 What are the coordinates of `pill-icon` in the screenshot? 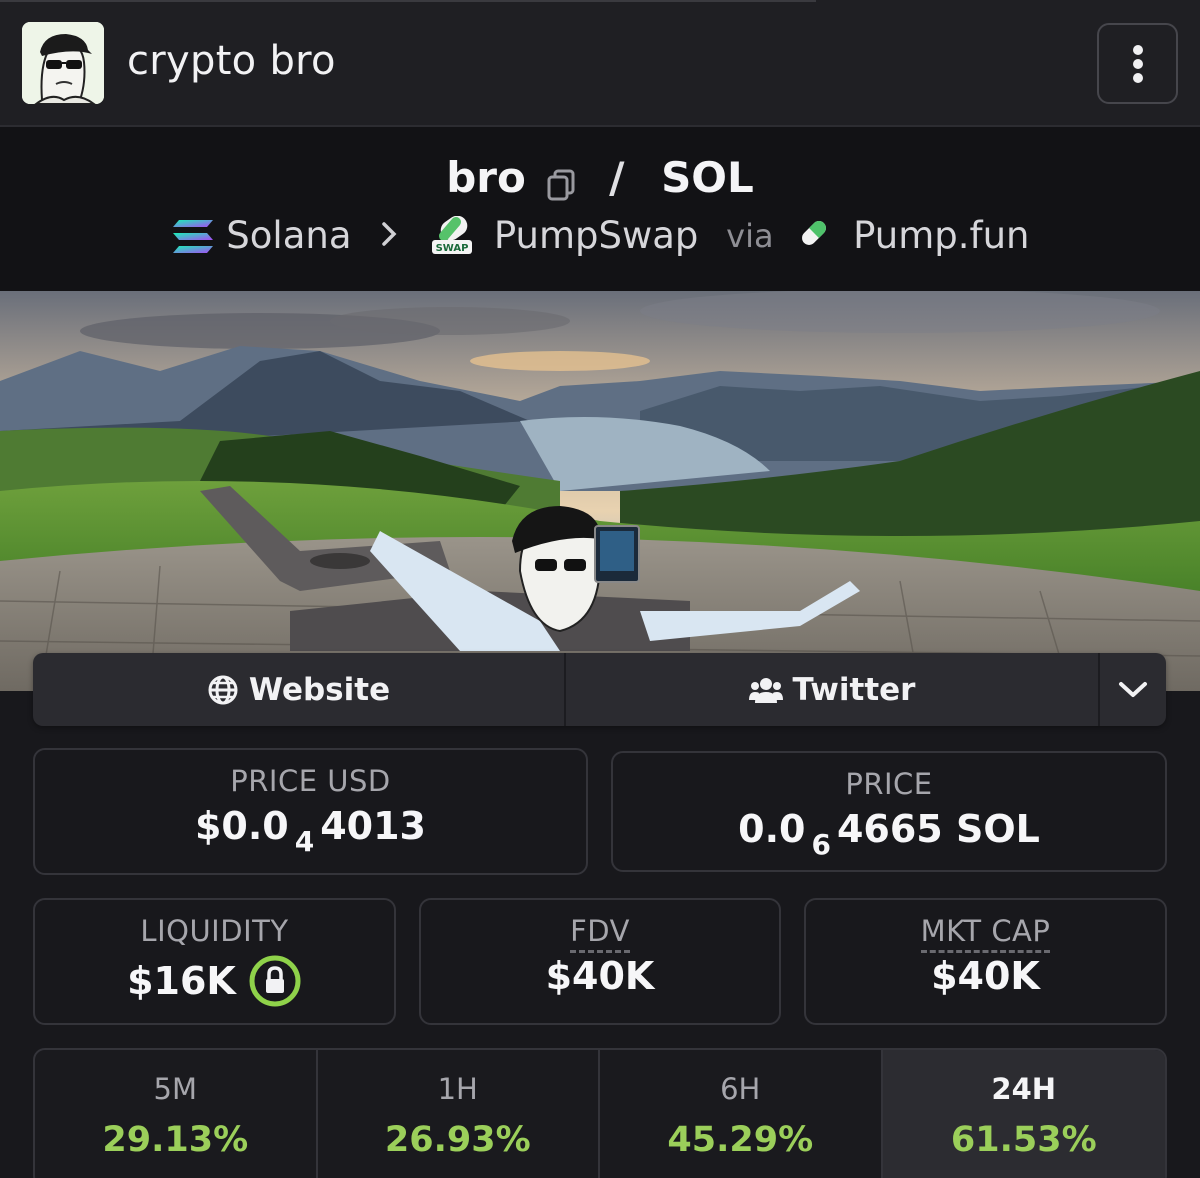 It's located at (814, 236).